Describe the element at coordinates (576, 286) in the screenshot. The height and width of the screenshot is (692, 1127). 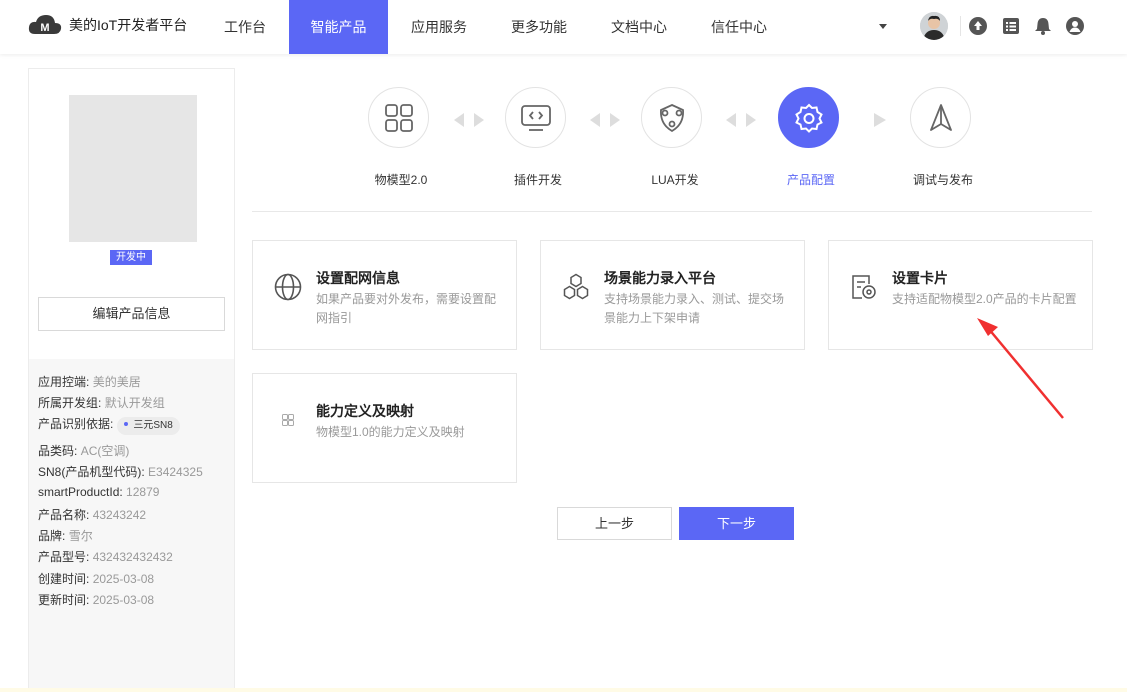
I see `hexagons-icon` at that location.